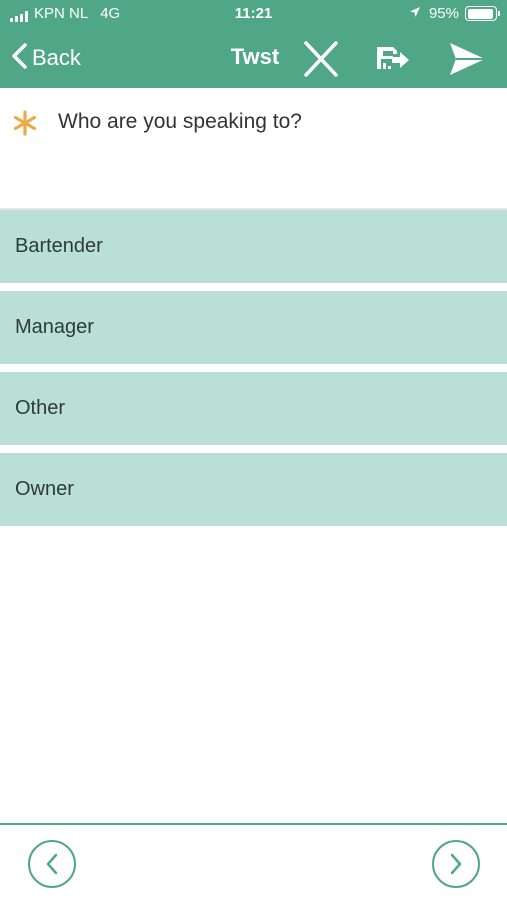 This screenshot has height=900, width=507. I want to click on app-header: KPN NL 4G 11:21 95% Back Twst, so click(253, 44).